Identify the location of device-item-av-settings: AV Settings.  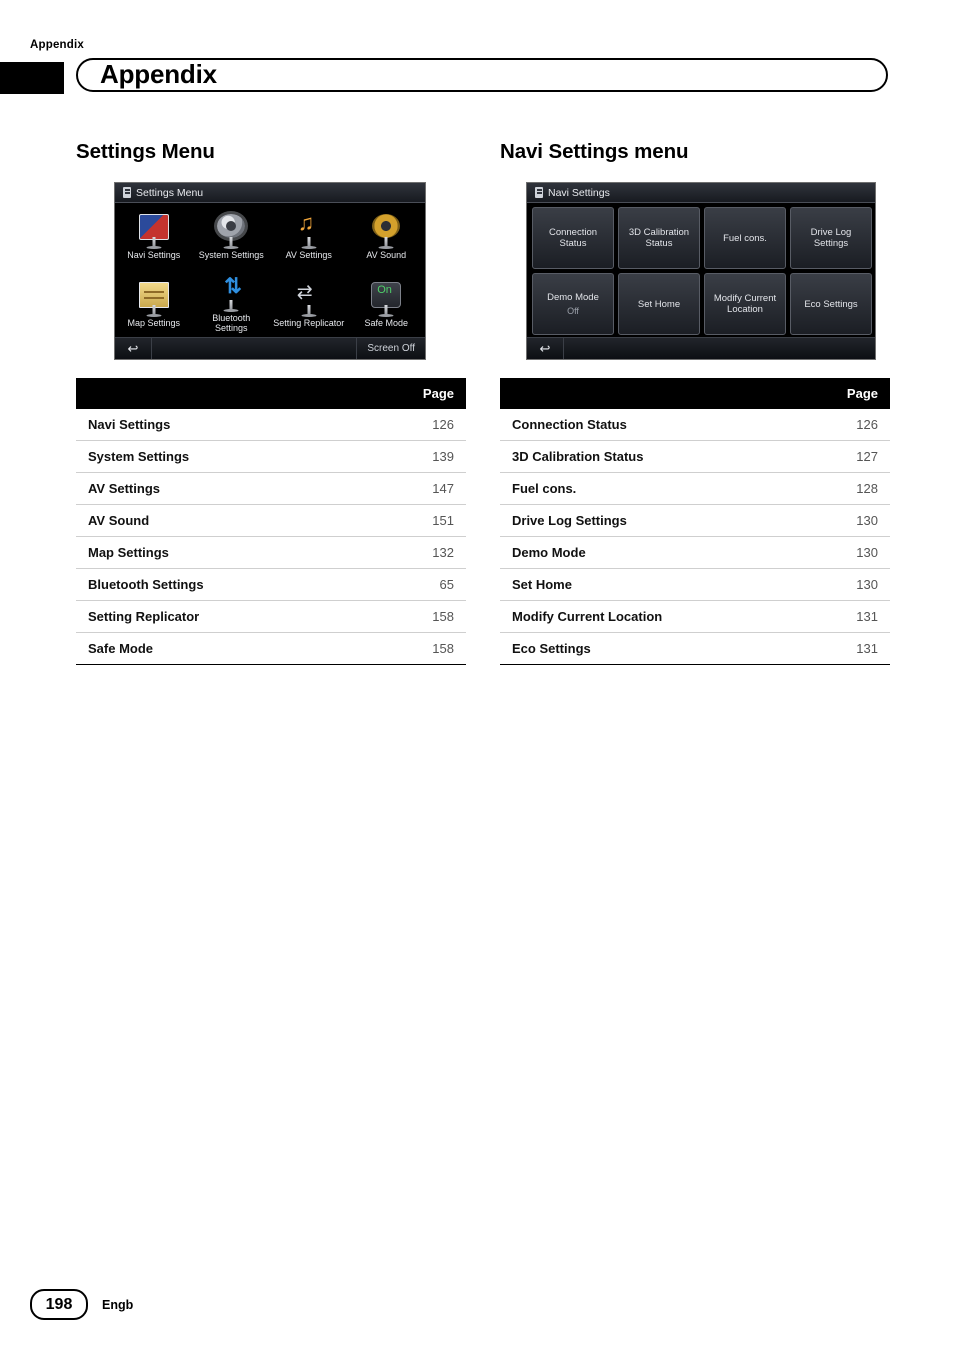
(309, 237).